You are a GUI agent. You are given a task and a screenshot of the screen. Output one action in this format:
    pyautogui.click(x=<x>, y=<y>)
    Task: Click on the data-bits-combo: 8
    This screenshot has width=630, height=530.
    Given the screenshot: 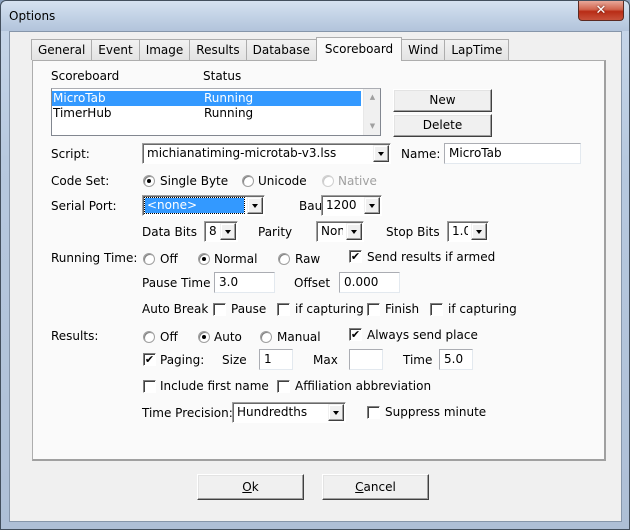 What is the action you would take?
    pyautogui.click(x=221, y=231)
    